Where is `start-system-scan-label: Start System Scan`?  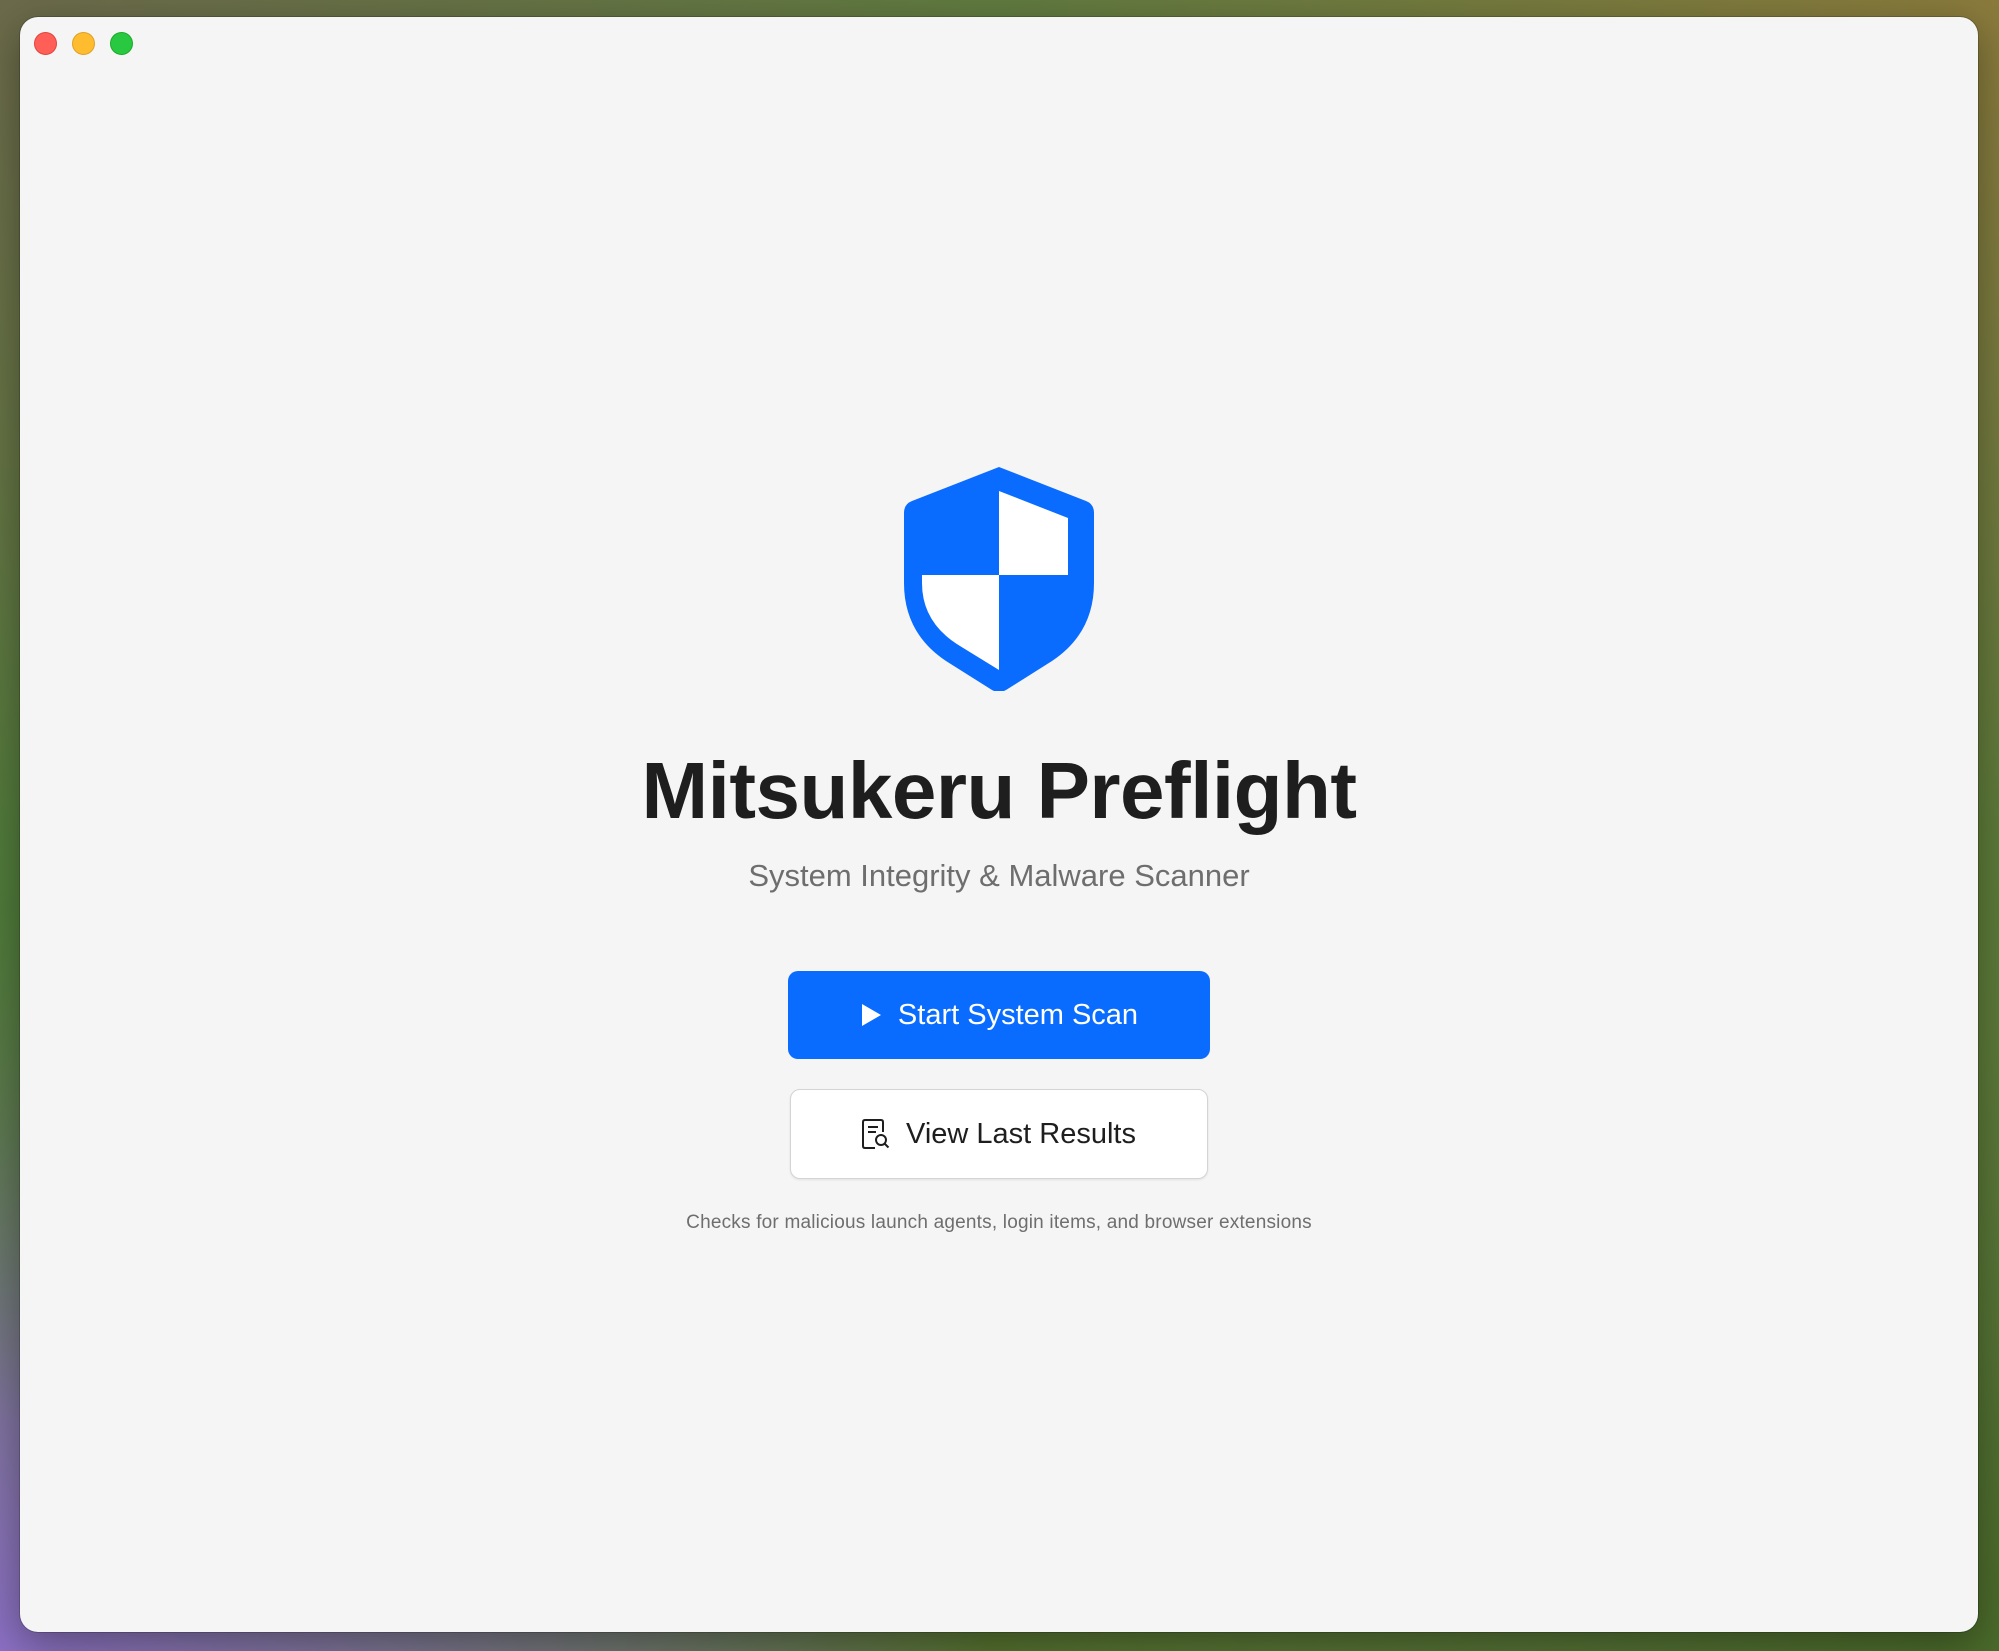
start-system-scan-label: Start System Scan is located at coordinates (1018, 1014).